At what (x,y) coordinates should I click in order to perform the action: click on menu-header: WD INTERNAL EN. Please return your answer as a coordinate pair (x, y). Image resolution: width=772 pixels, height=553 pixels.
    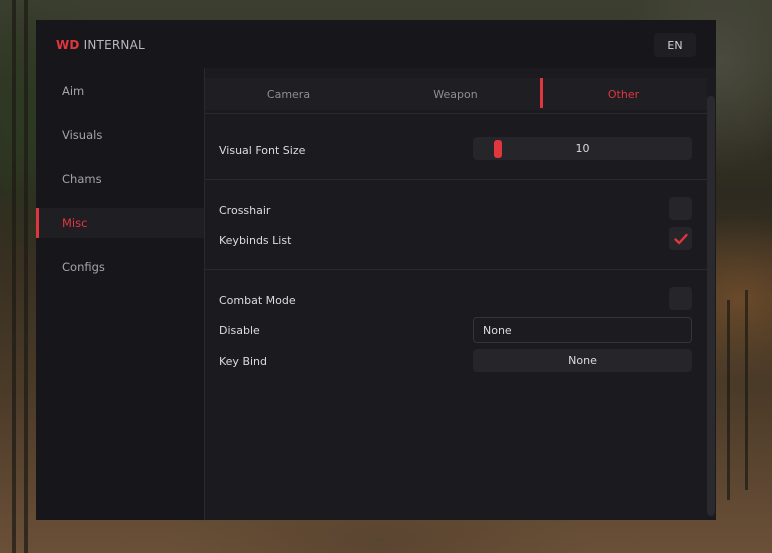
    Looking at the image, I should click on (376, 44).